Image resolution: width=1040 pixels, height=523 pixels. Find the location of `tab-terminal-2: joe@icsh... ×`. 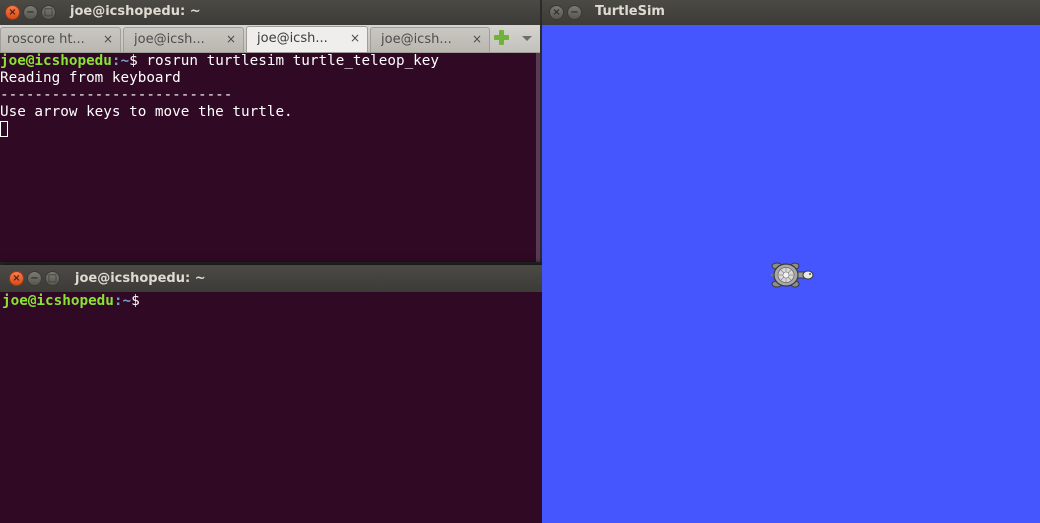

tab-terminal-2: joe@icsh... × is located at coordinates (183, 39).